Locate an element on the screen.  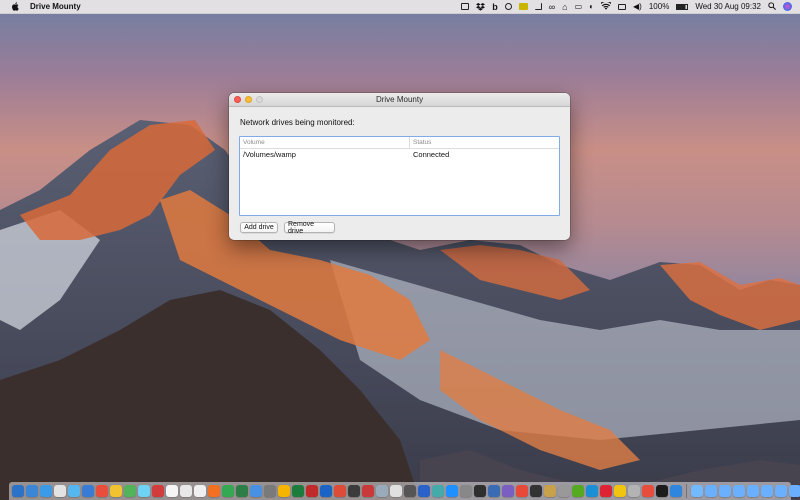
infinity-icon: ∞ is located at coordinates (552, 7).